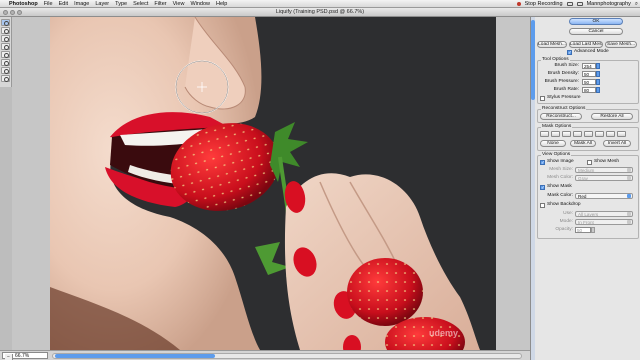 Image resolution: width=640 pixels, height=360 pixels. What do you see at coordinates (542, 162) in the screenshot?
I see `show-image-checkbox: ✓` at bounding box center [542, 162].